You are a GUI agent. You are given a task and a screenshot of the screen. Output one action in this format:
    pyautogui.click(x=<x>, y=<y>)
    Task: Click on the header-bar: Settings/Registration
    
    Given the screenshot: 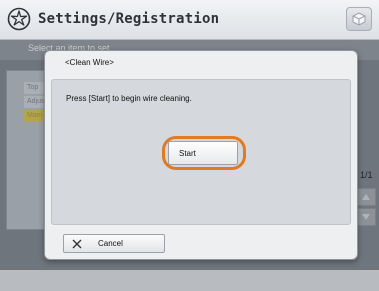 What is the action you would take?
    pyautogui.click(x=189, y=20)
    